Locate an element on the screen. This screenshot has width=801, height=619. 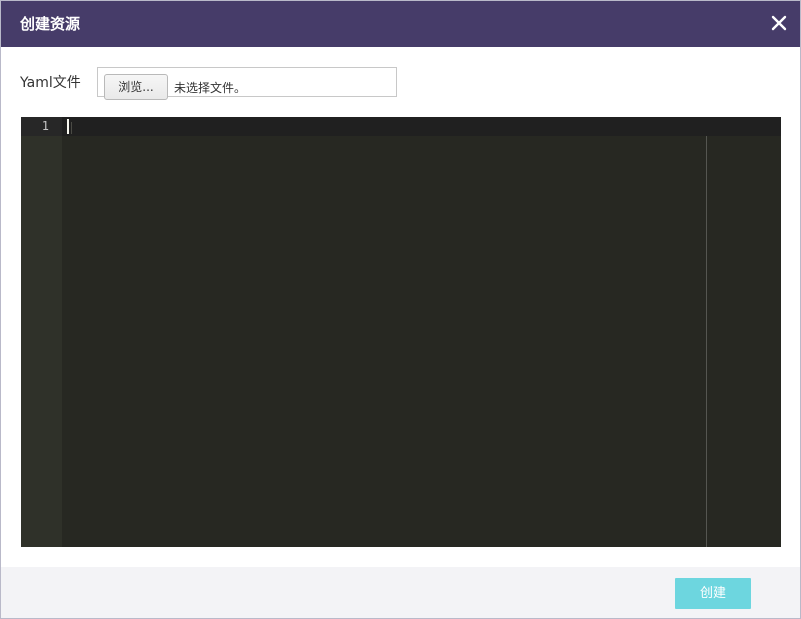
cursor-shadow is located at coordinates (71, 128).